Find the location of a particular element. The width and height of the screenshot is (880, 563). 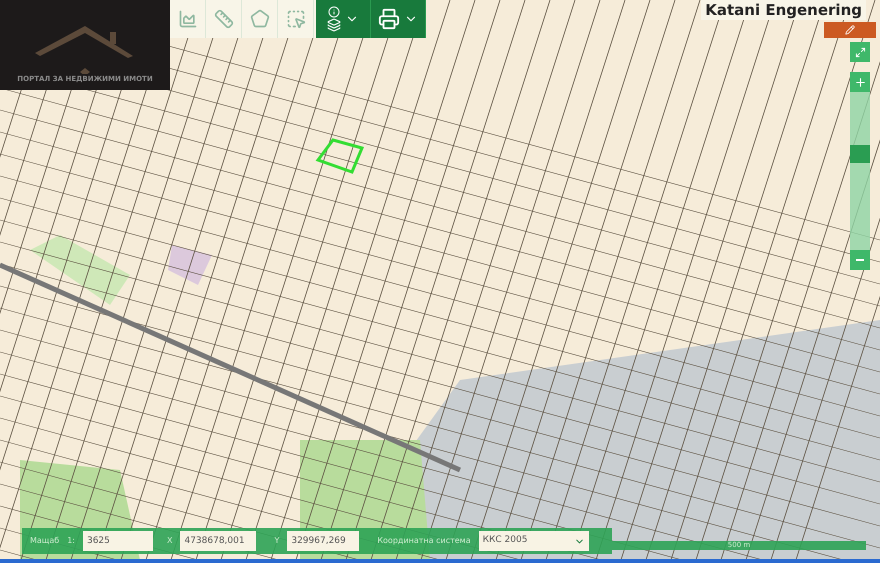

x-coordinate-input: 4738678,001 is located at coordinates (218, 541).